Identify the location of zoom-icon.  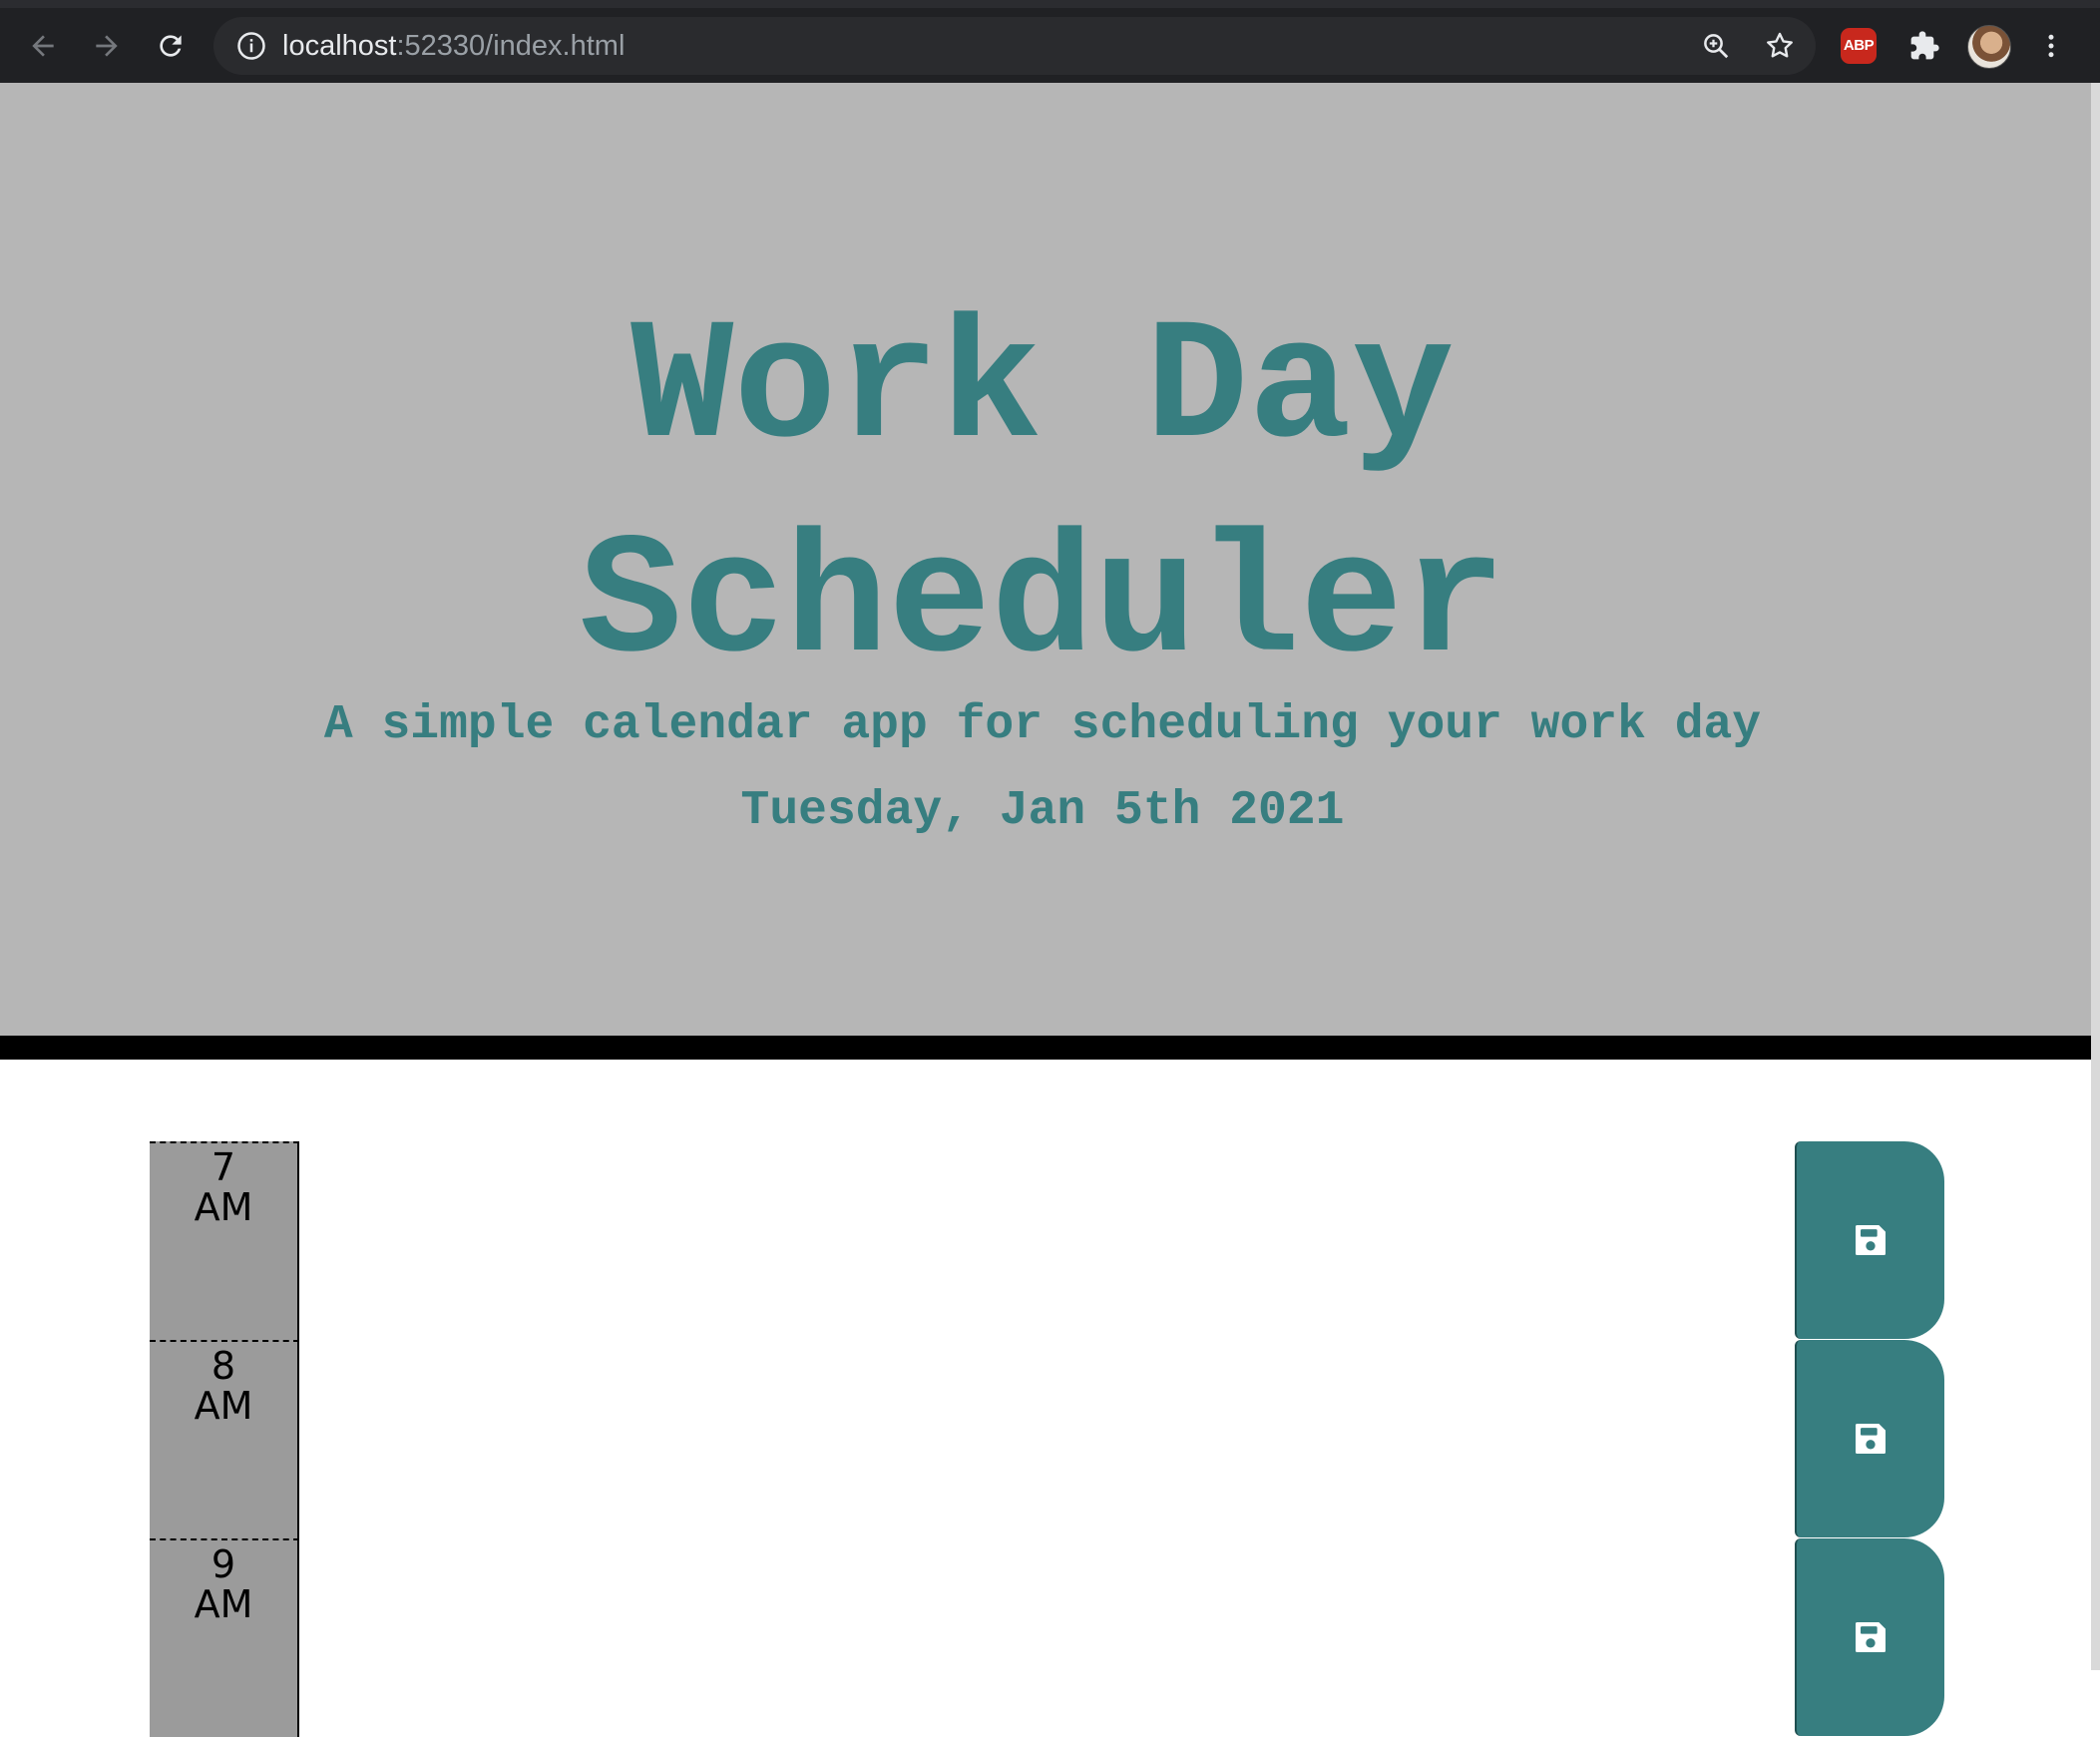
(1716, 46).